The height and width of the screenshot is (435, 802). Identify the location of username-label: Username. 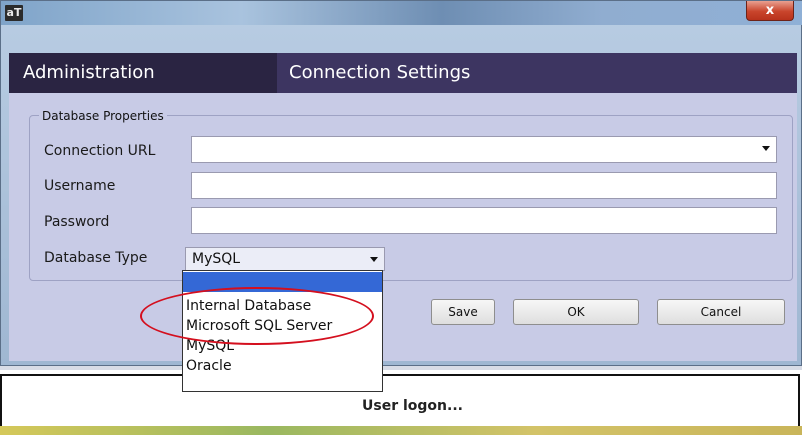
(80, 186).